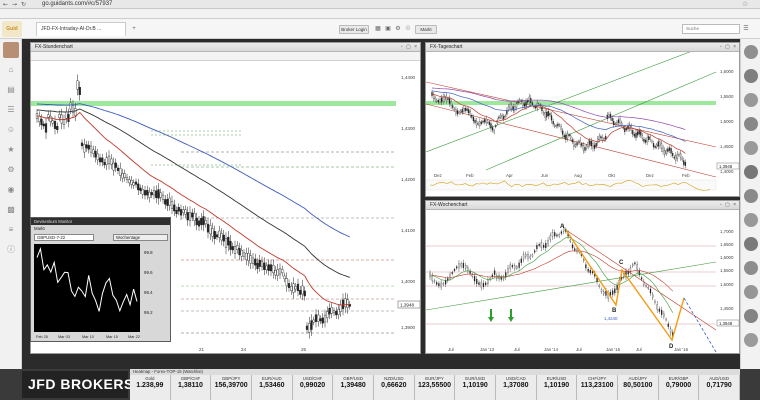 This screenshot has height=400, width=760. I want to click on info-icon: ⓘ, so click(11, 250).